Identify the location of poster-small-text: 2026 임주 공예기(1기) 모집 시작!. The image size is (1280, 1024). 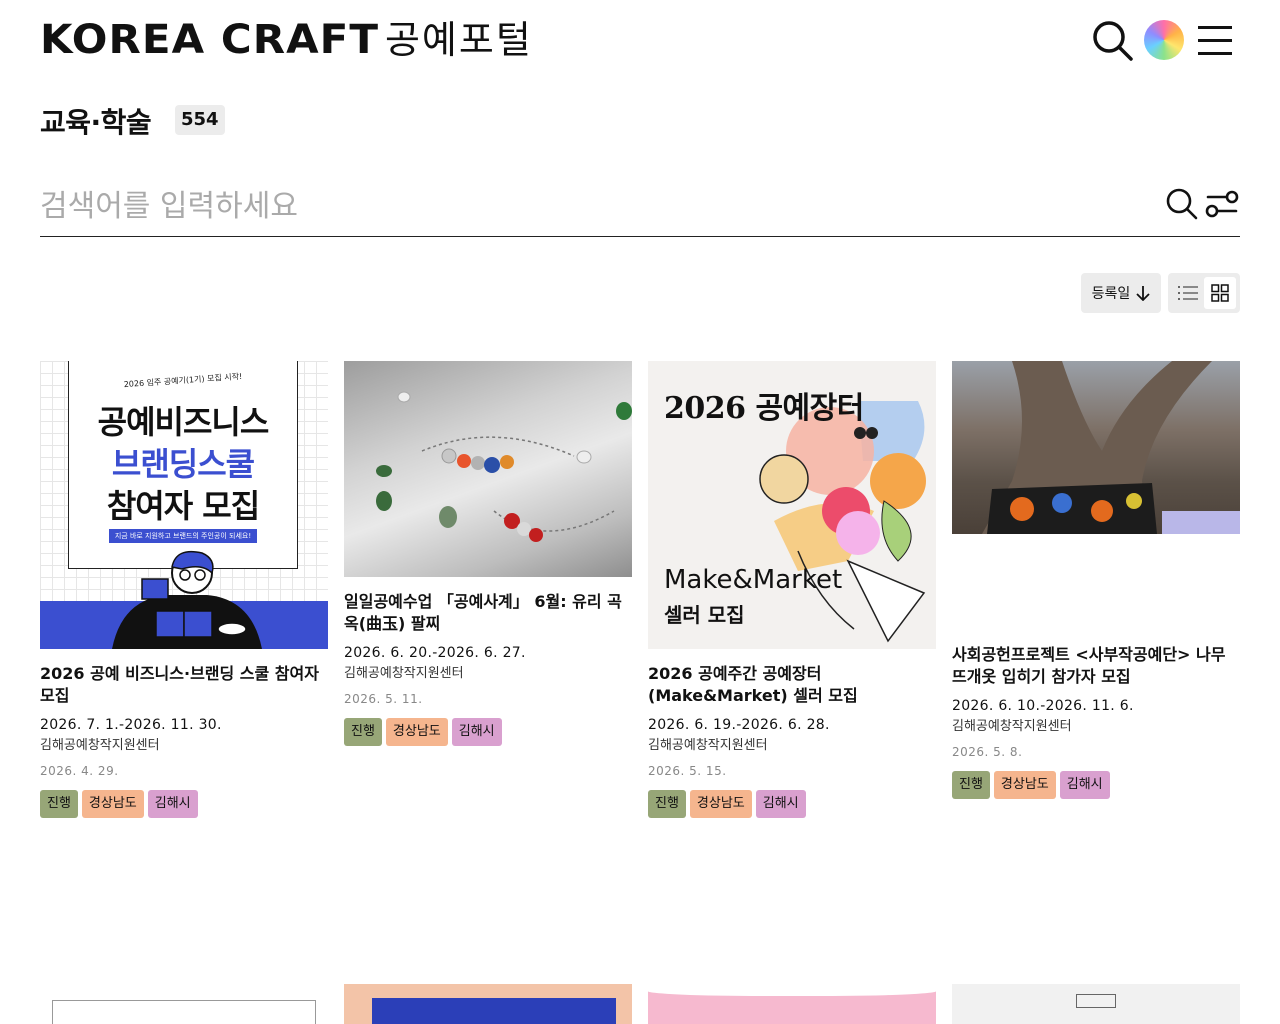
(183, 380).